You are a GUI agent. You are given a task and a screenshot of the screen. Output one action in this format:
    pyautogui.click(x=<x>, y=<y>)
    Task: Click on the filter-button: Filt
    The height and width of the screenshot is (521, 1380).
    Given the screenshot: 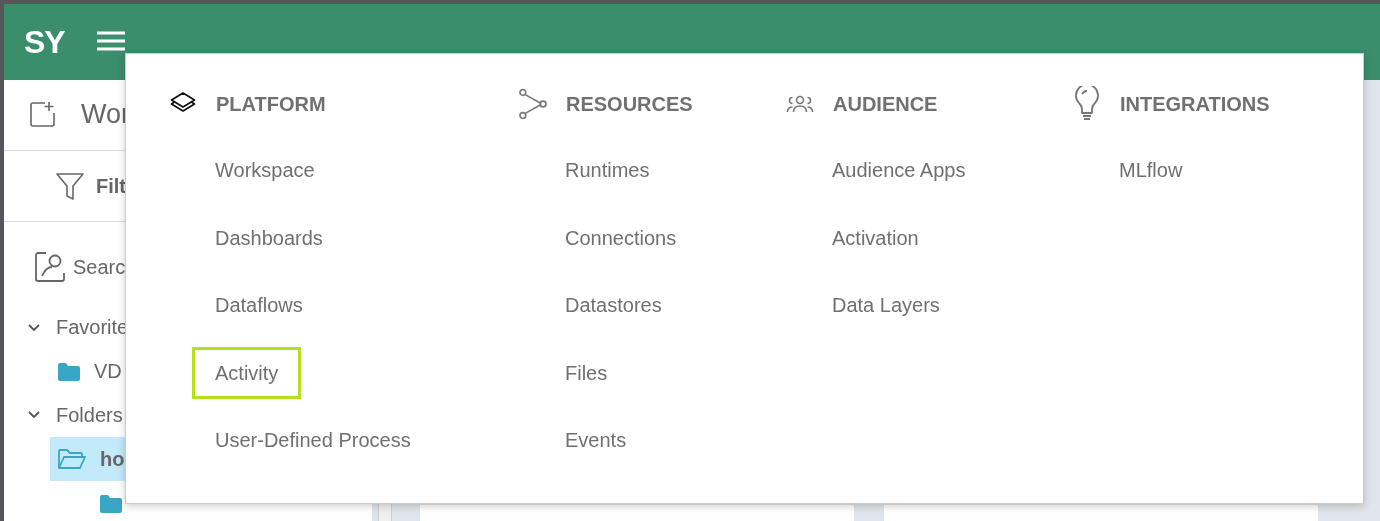 What is the action you would take?
    pyautogui.click(x=111, y=186)
    